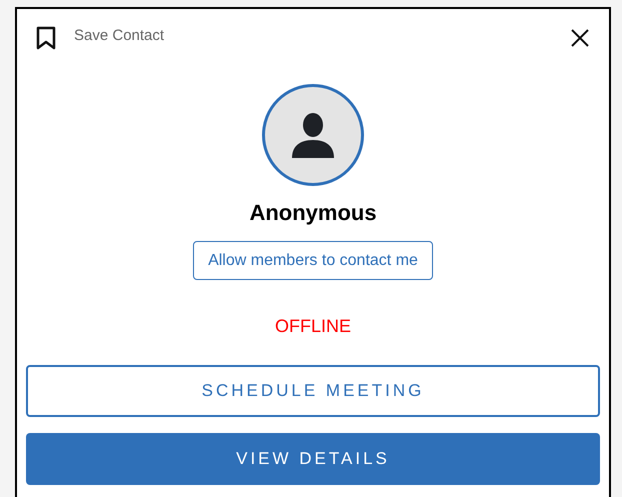 The image size is (622, 497). What do you see at coordinates (312, 326) in the screenshot?
I see `status-label: OFFLINE` at bounding box center [312, 326].